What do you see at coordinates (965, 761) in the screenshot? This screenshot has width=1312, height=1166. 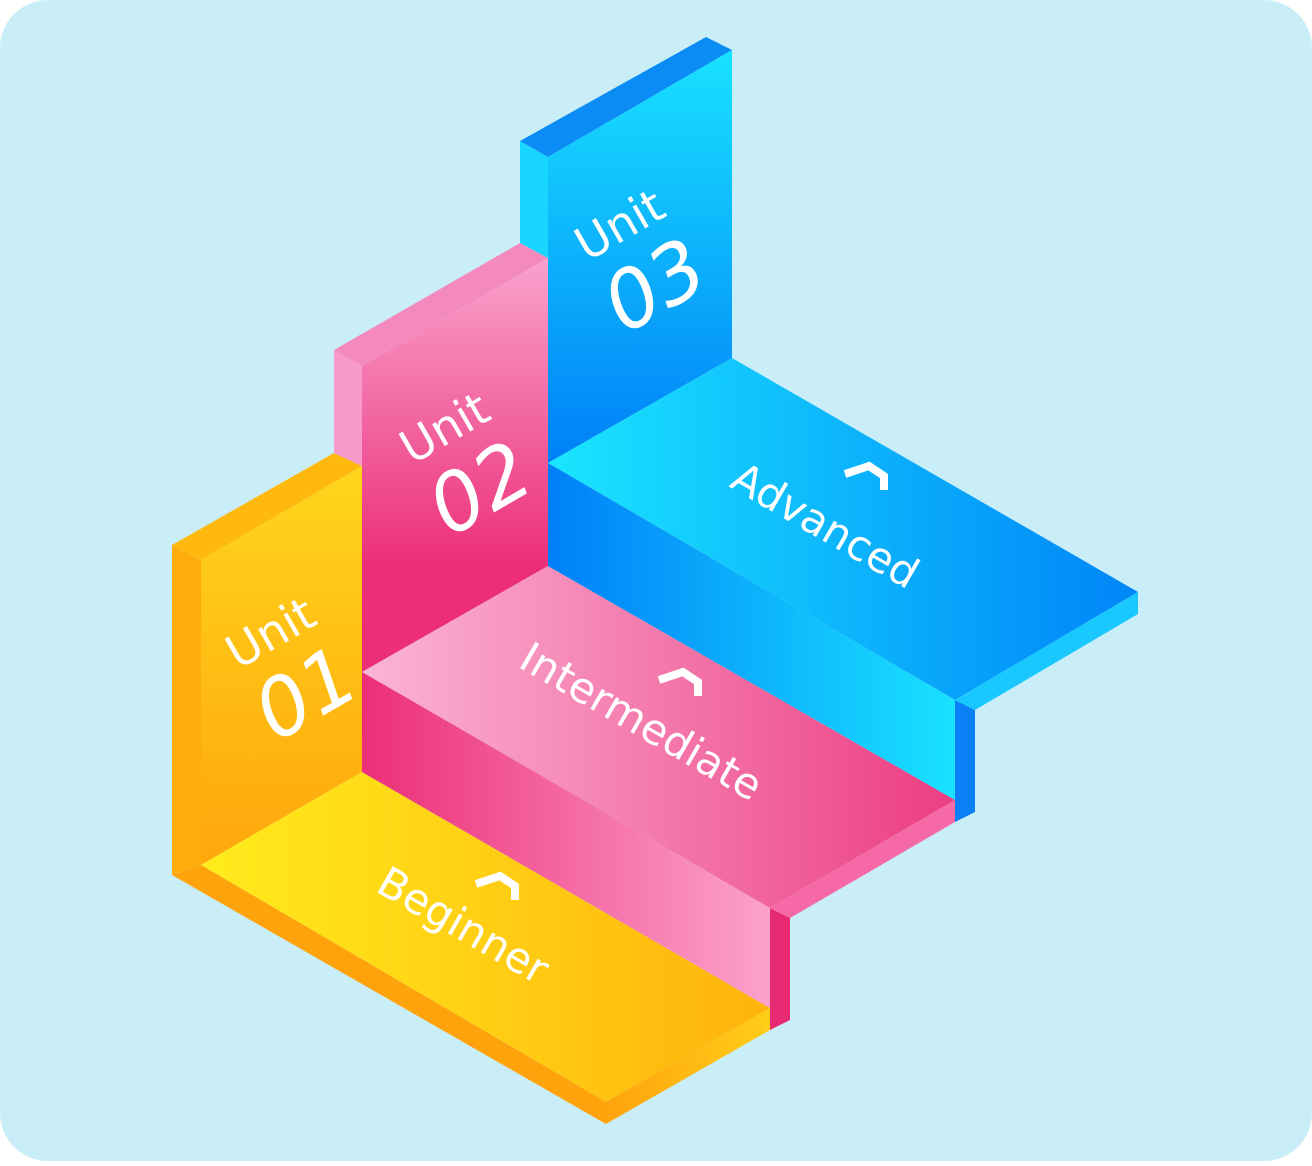 I see `blue-riser-side` at bounding box center [965, 761].